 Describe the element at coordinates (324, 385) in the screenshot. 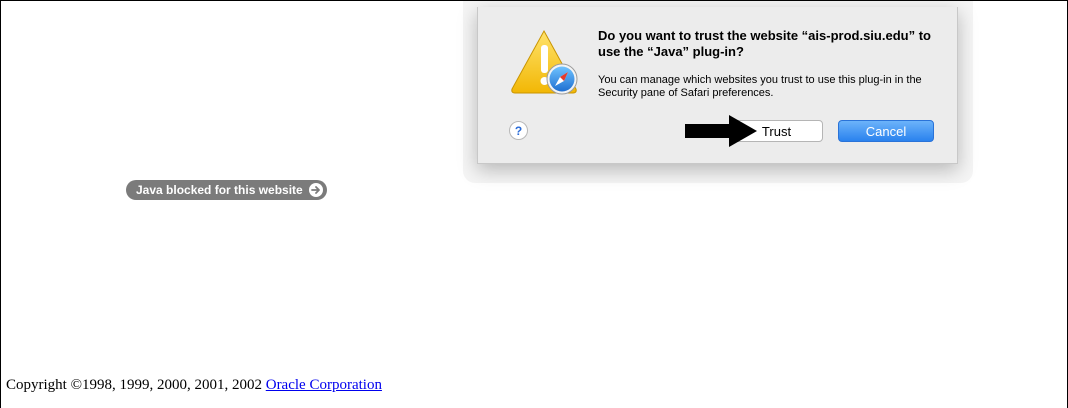

I see `oracle-corporation-link: Oracle Corporation` at that location.